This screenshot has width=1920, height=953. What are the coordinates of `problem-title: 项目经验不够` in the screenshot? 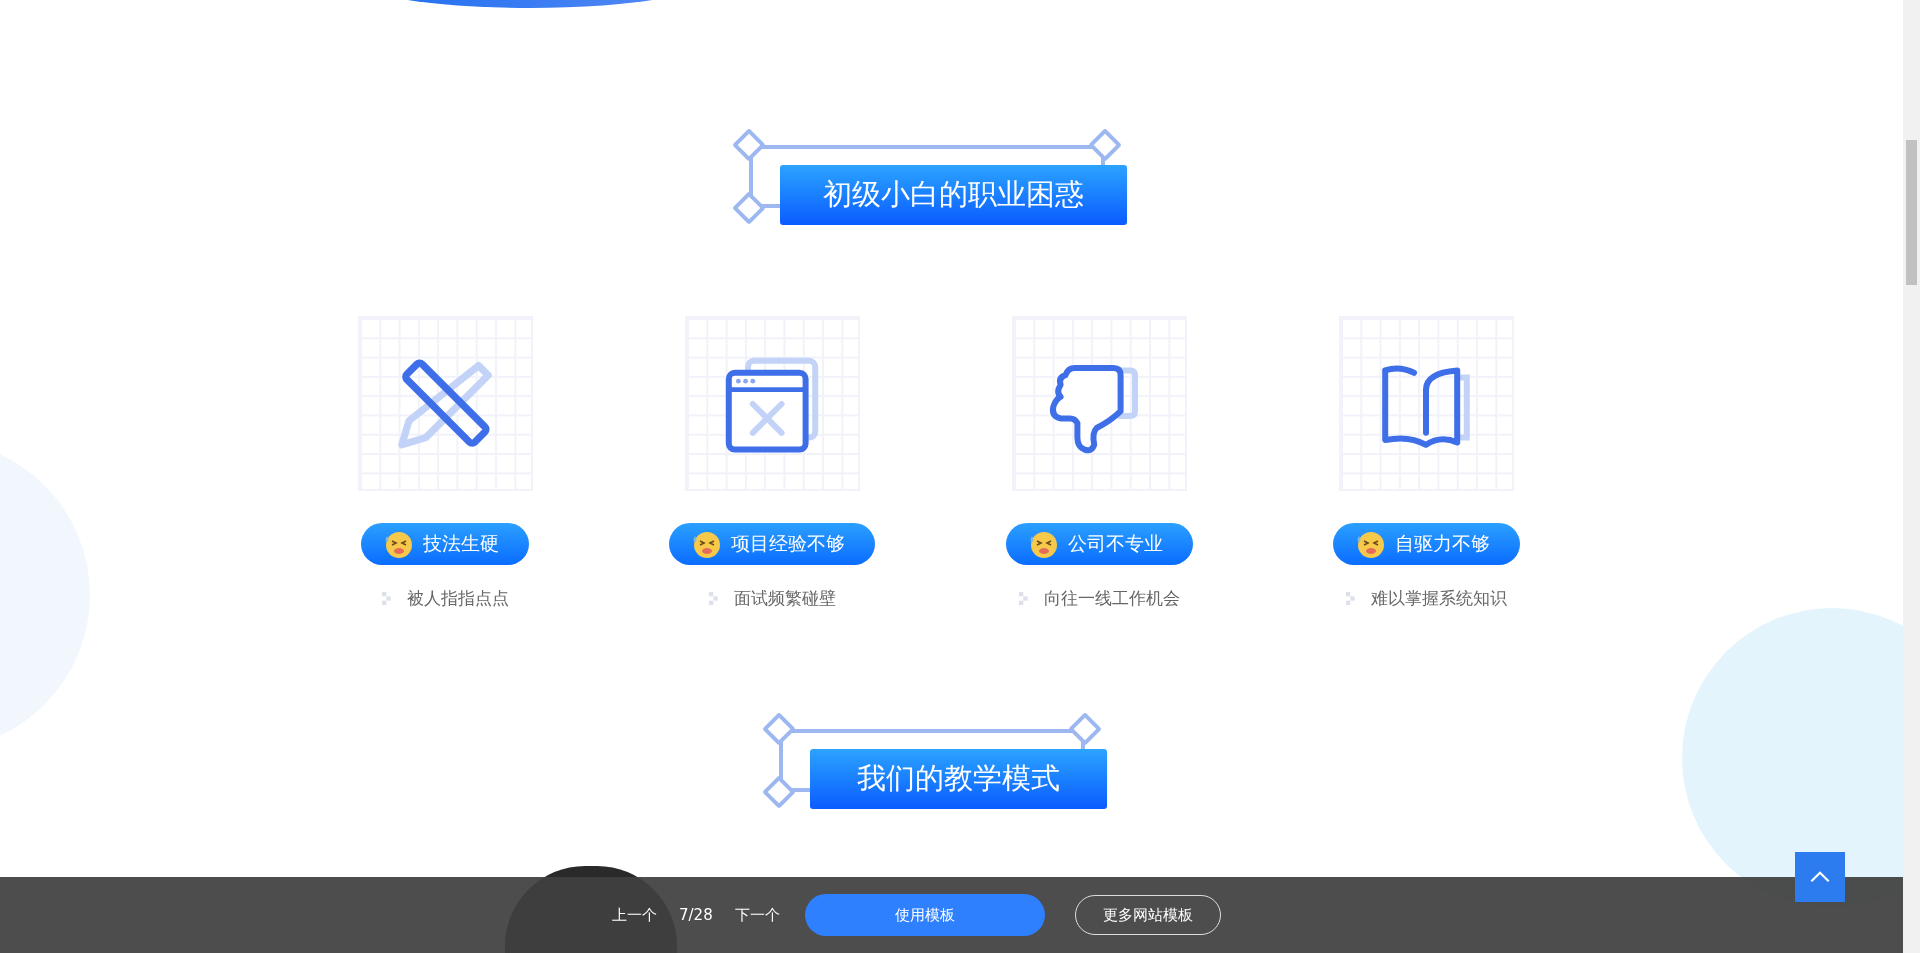 It's located at (788, 543).